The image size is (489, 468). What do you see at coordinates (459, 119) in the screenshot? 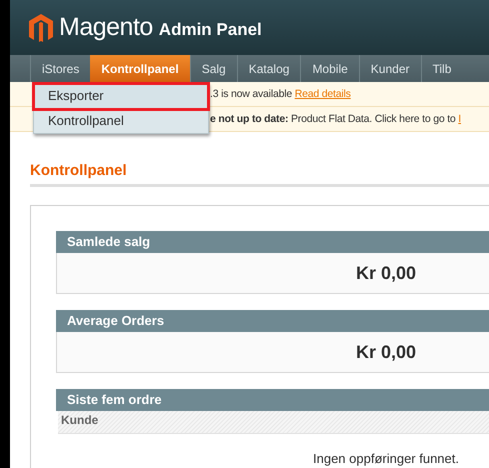
I see `notice-link: I` at bounding box center [459, 119].